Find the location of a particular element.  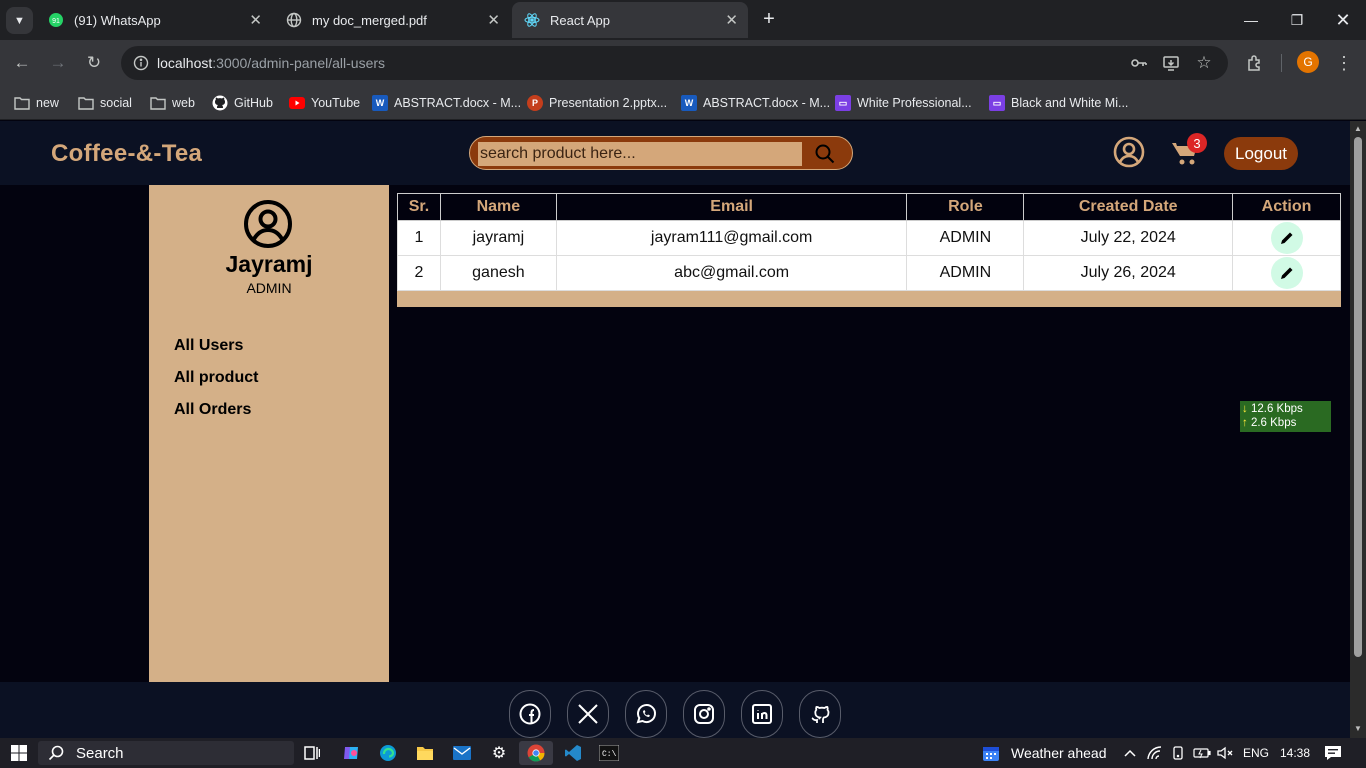

tab-react-app: React App ✕ is located at coordinates (630, 20).